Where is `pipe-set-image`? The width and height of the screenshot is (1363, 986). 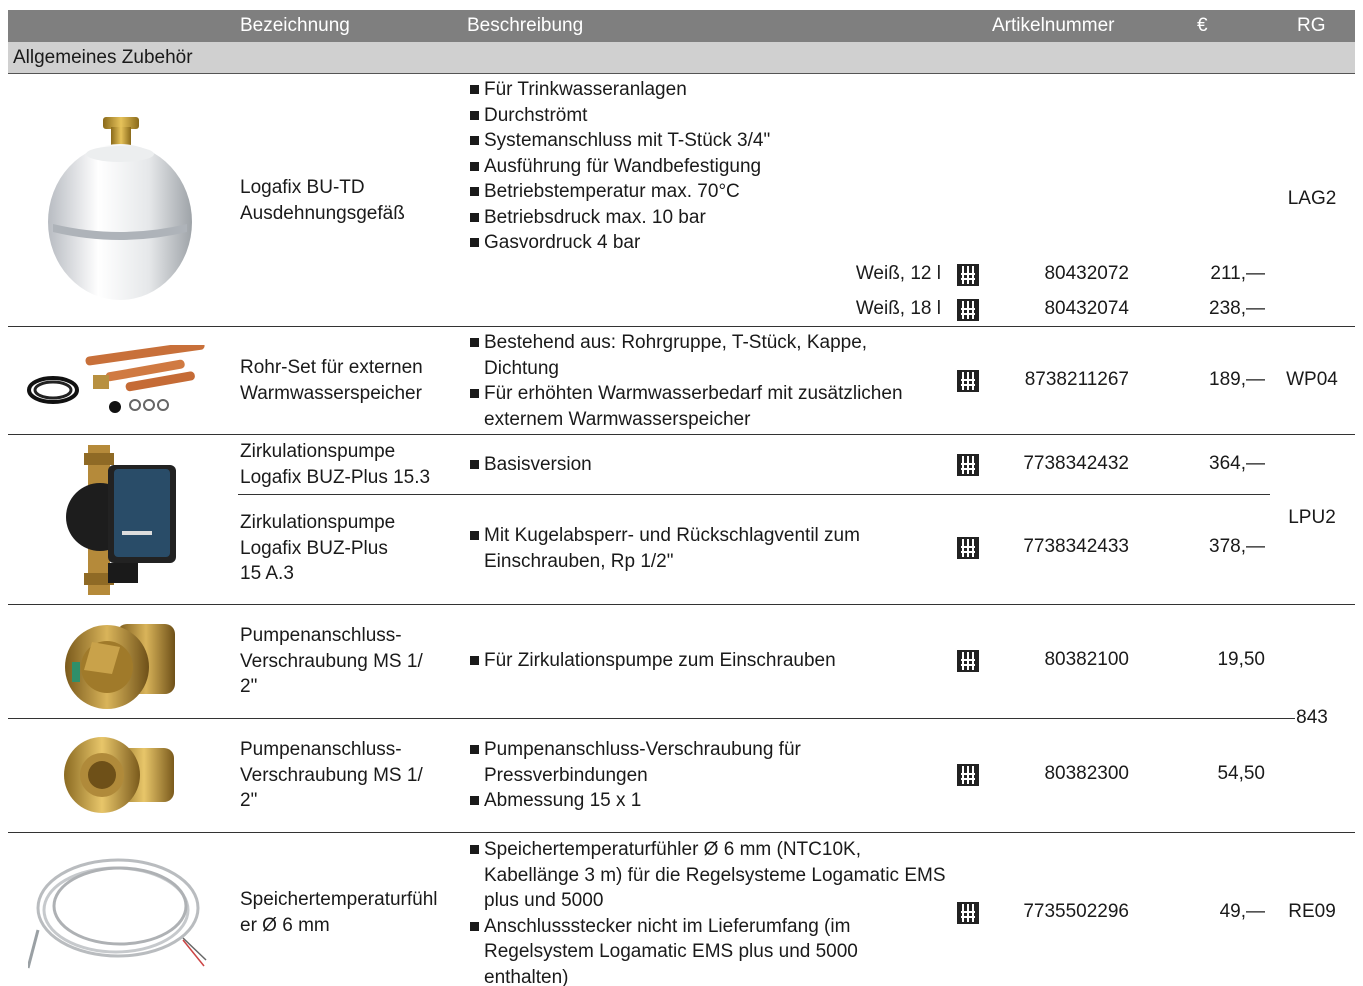
pipe-set-image is located at coordinates (125, 380).